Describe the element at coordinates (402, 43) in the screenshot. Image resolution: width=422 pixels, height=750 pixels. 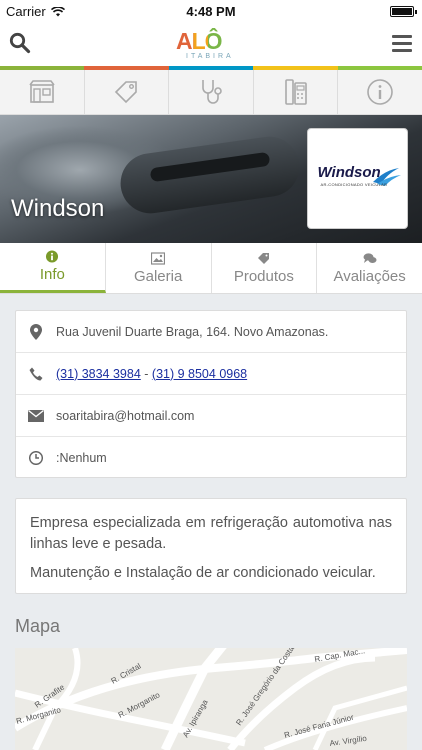
I see `hamburger-menu-icon` at that location.